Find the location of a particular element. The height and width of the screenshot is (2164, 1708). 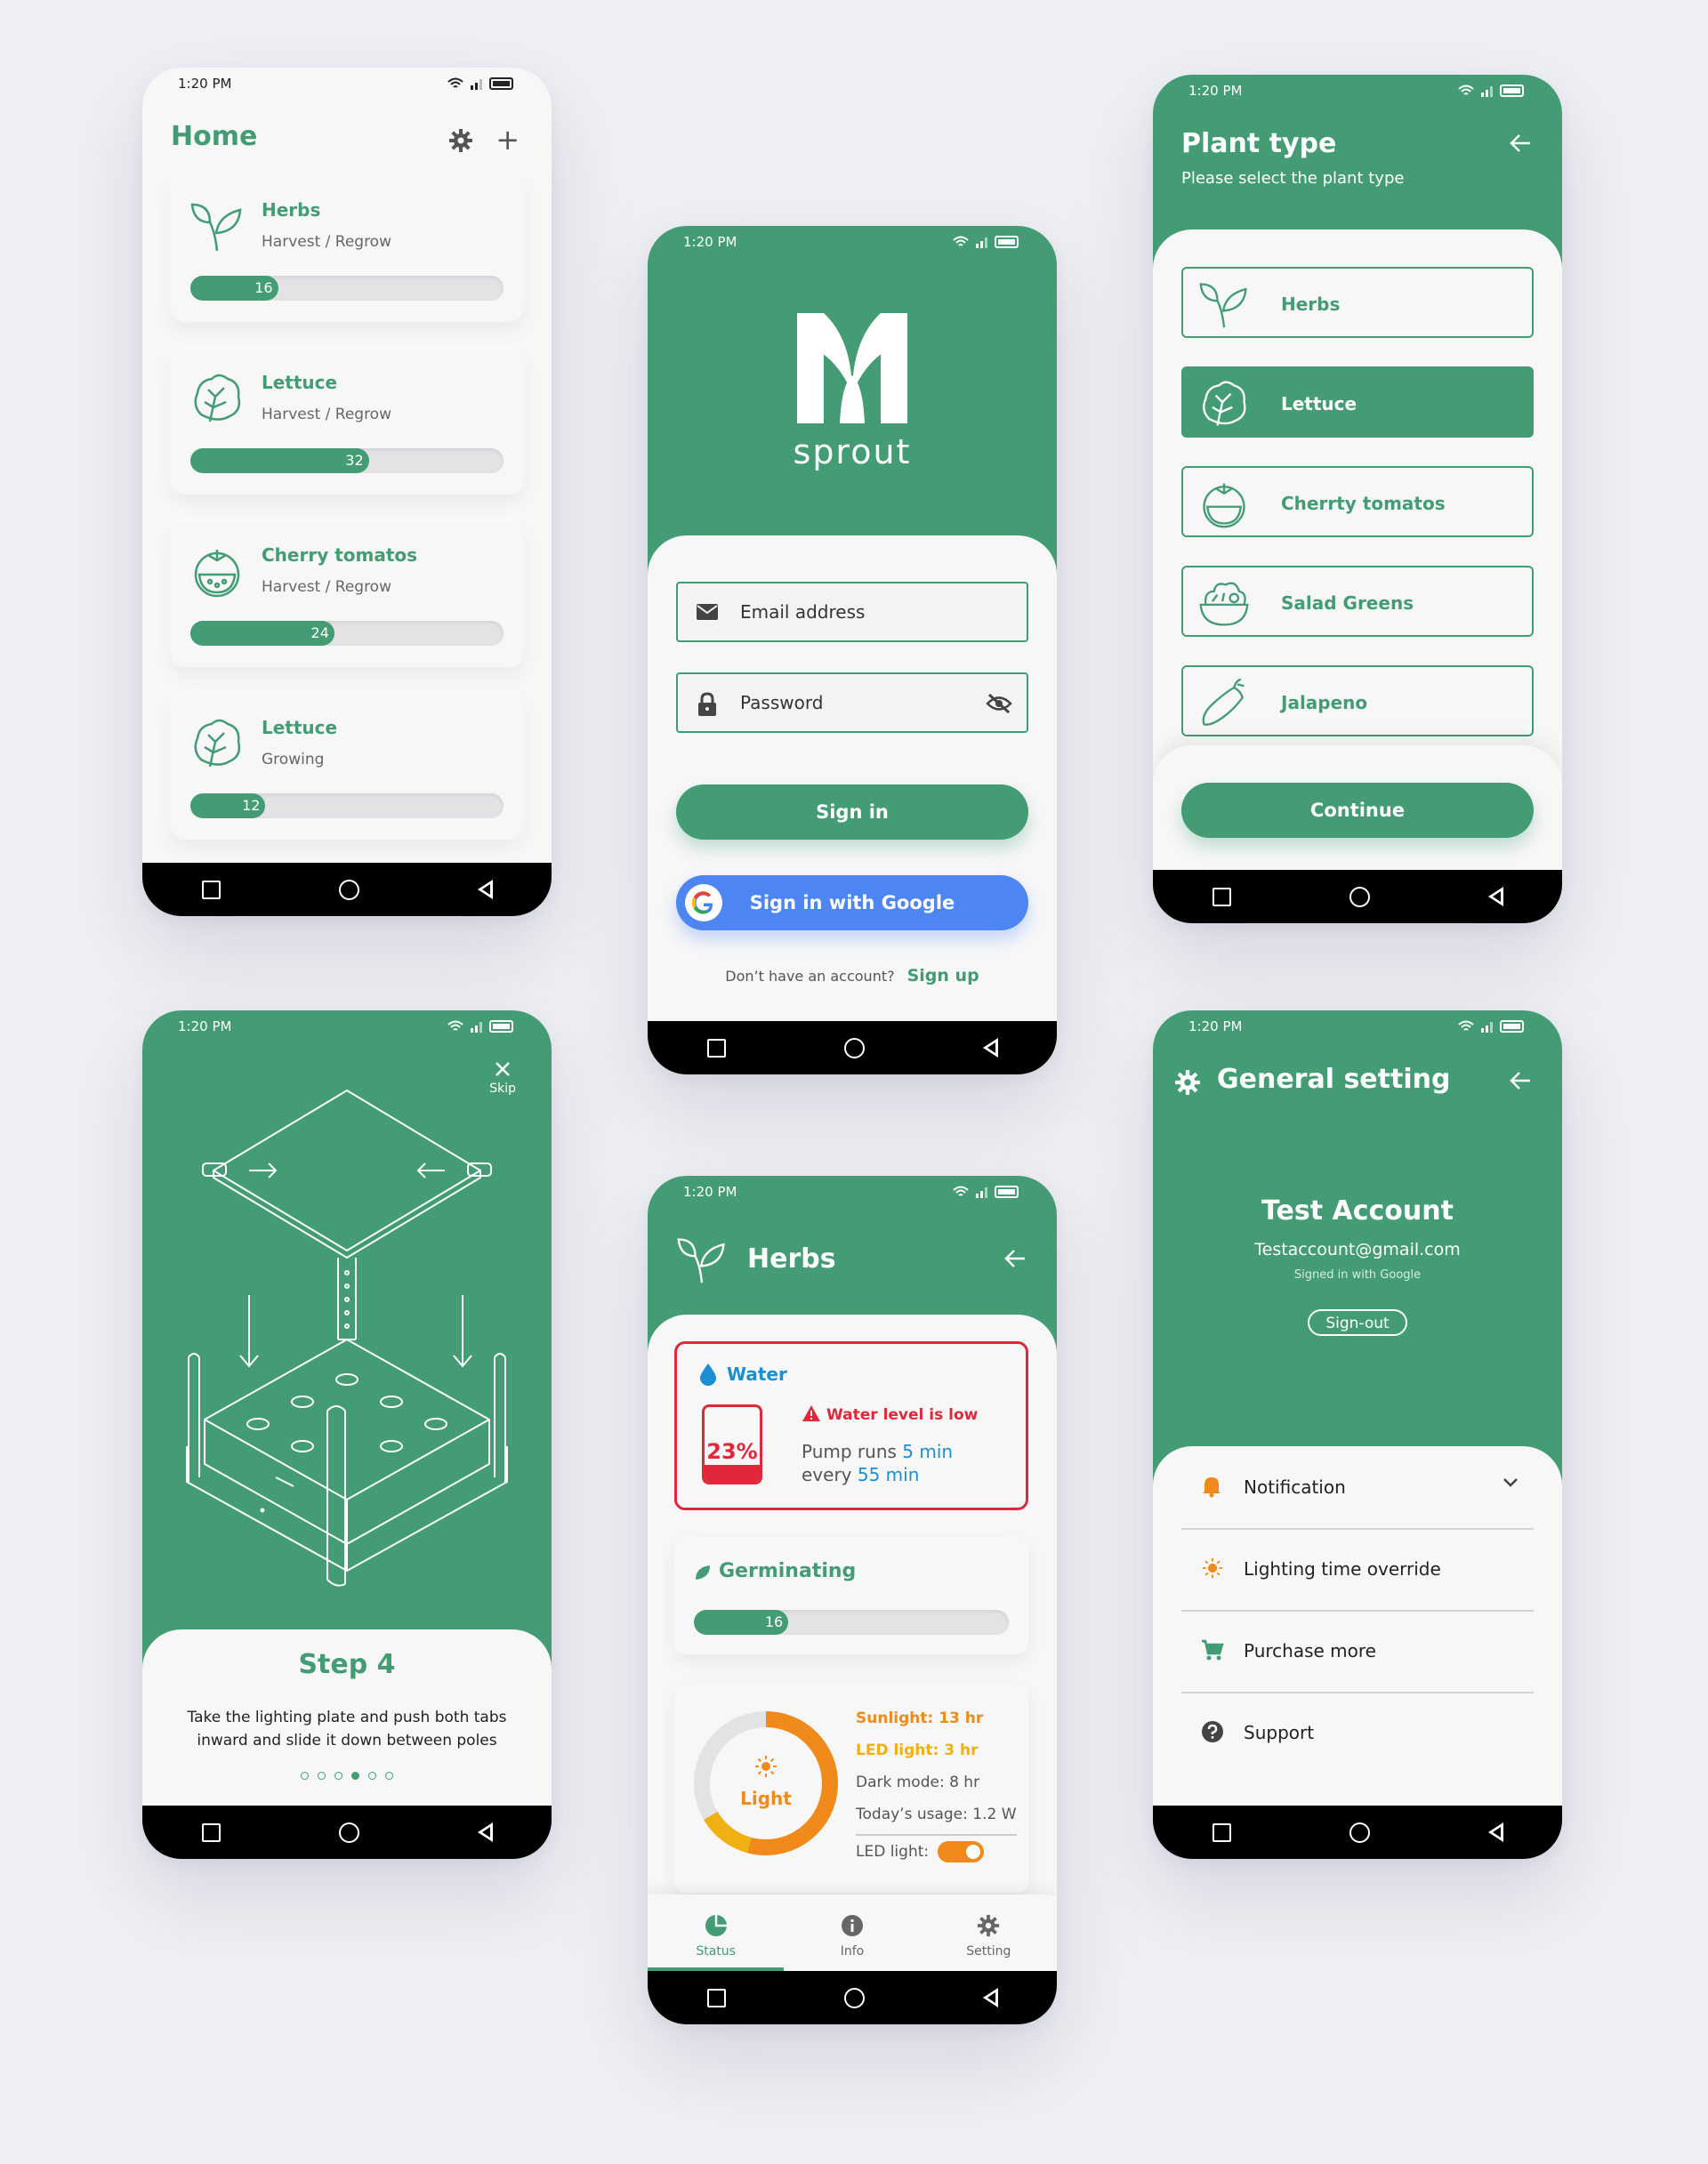

plant-card: Cherry tomatos Harvest / Regrow 24 is located at coordinates (347, 594).